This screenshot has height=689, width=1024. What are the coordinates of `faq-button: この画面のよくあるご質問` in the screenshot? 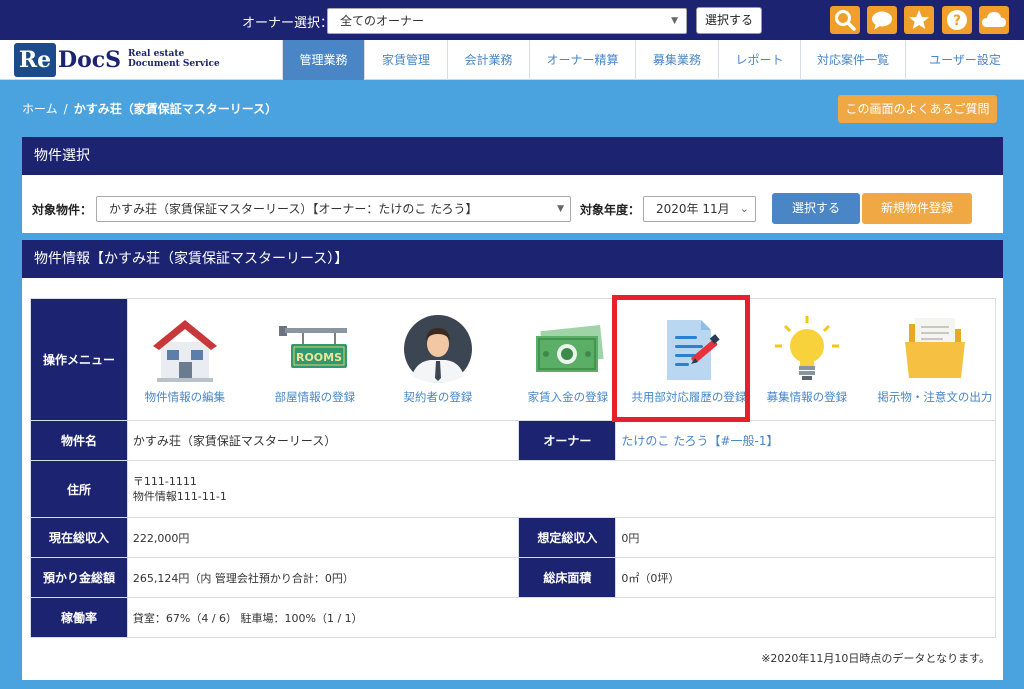 It's located at (917, 109).